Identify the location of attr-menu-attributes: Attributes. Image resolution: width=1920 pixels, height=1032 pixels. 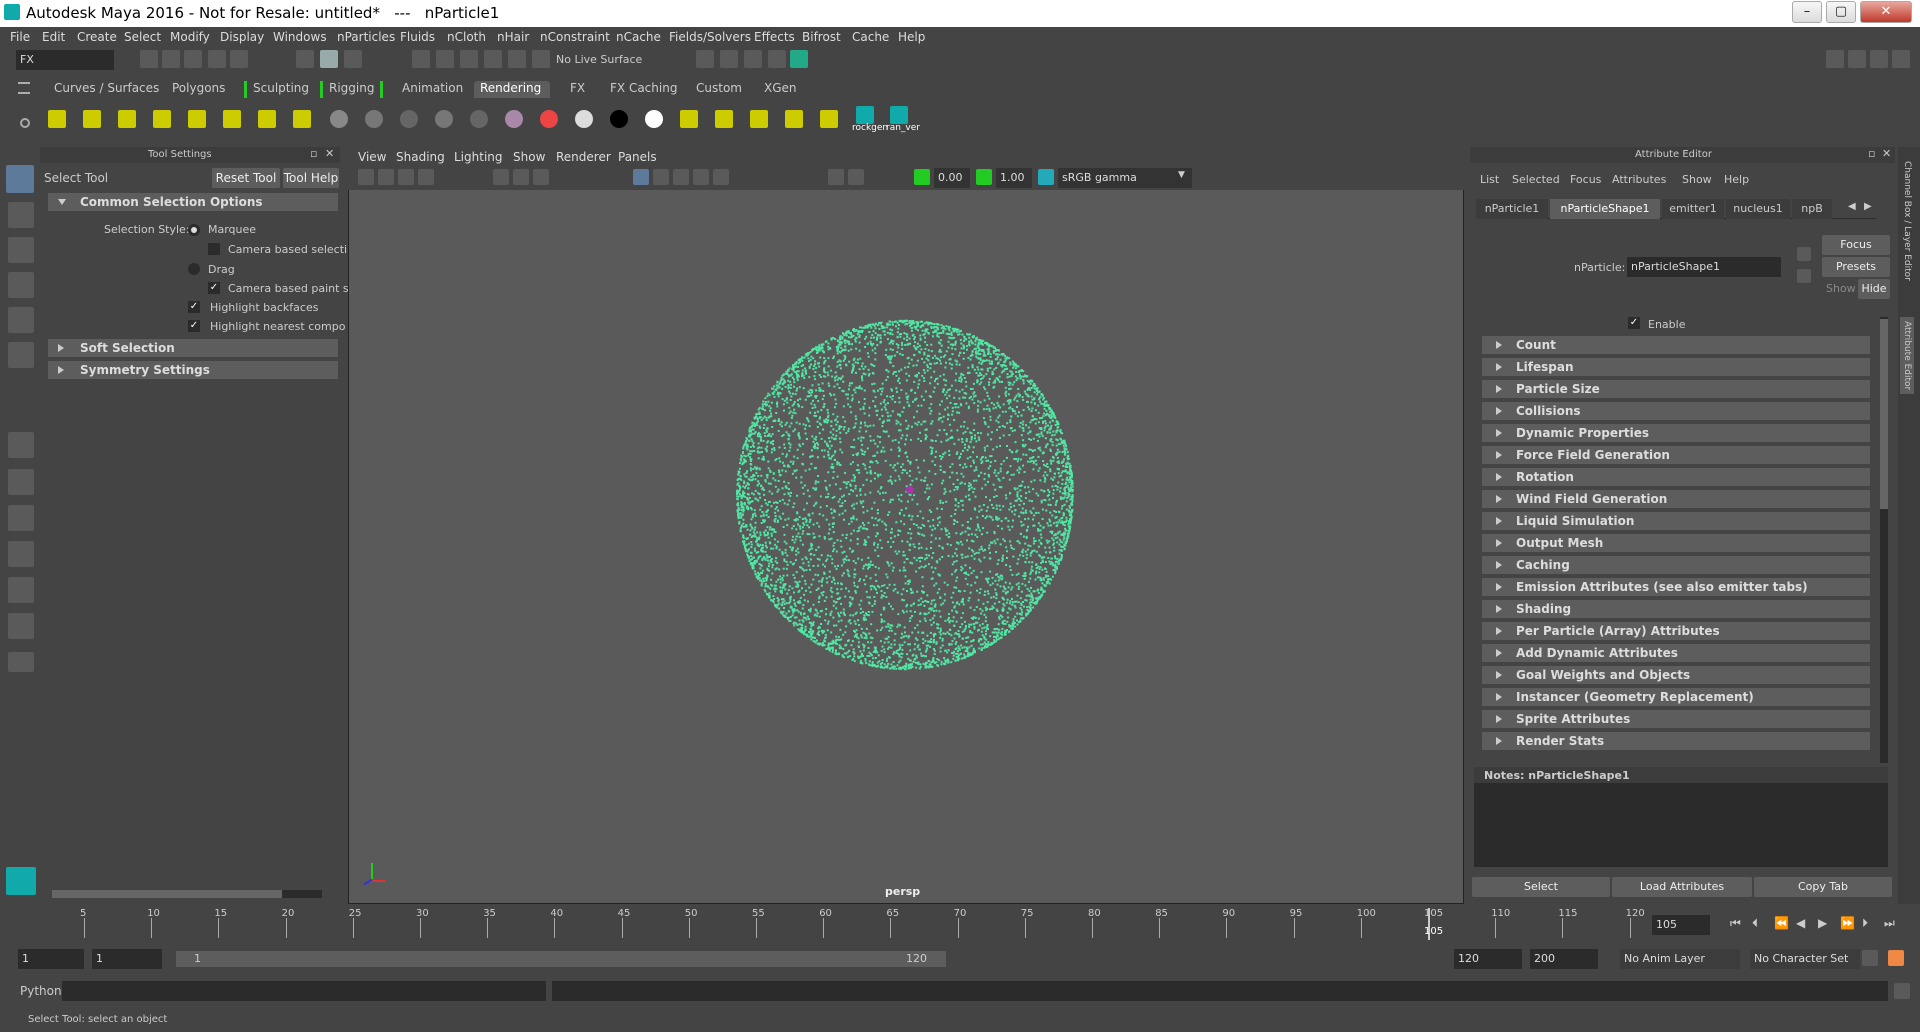
(1639, 179).